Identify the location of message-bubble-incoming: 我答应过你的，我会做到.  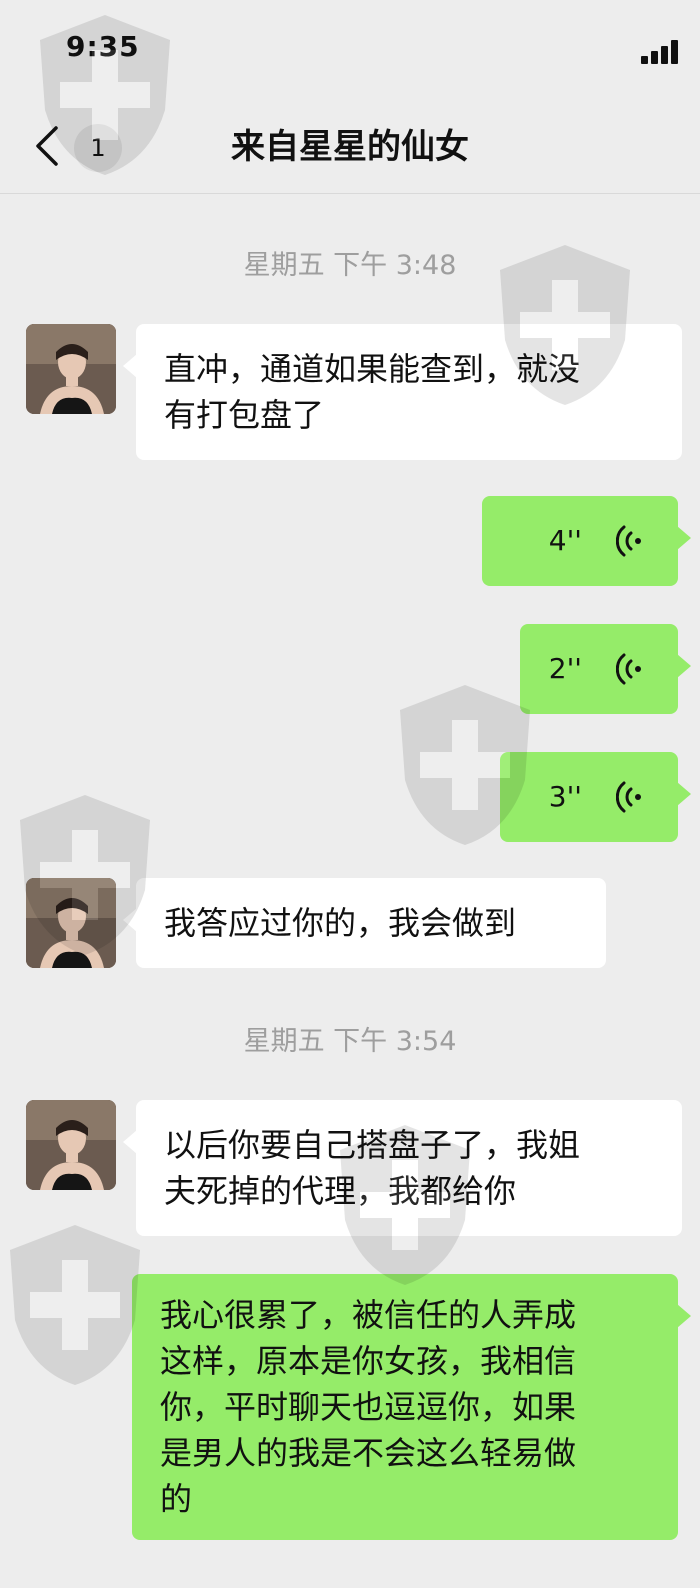
(364, 923).